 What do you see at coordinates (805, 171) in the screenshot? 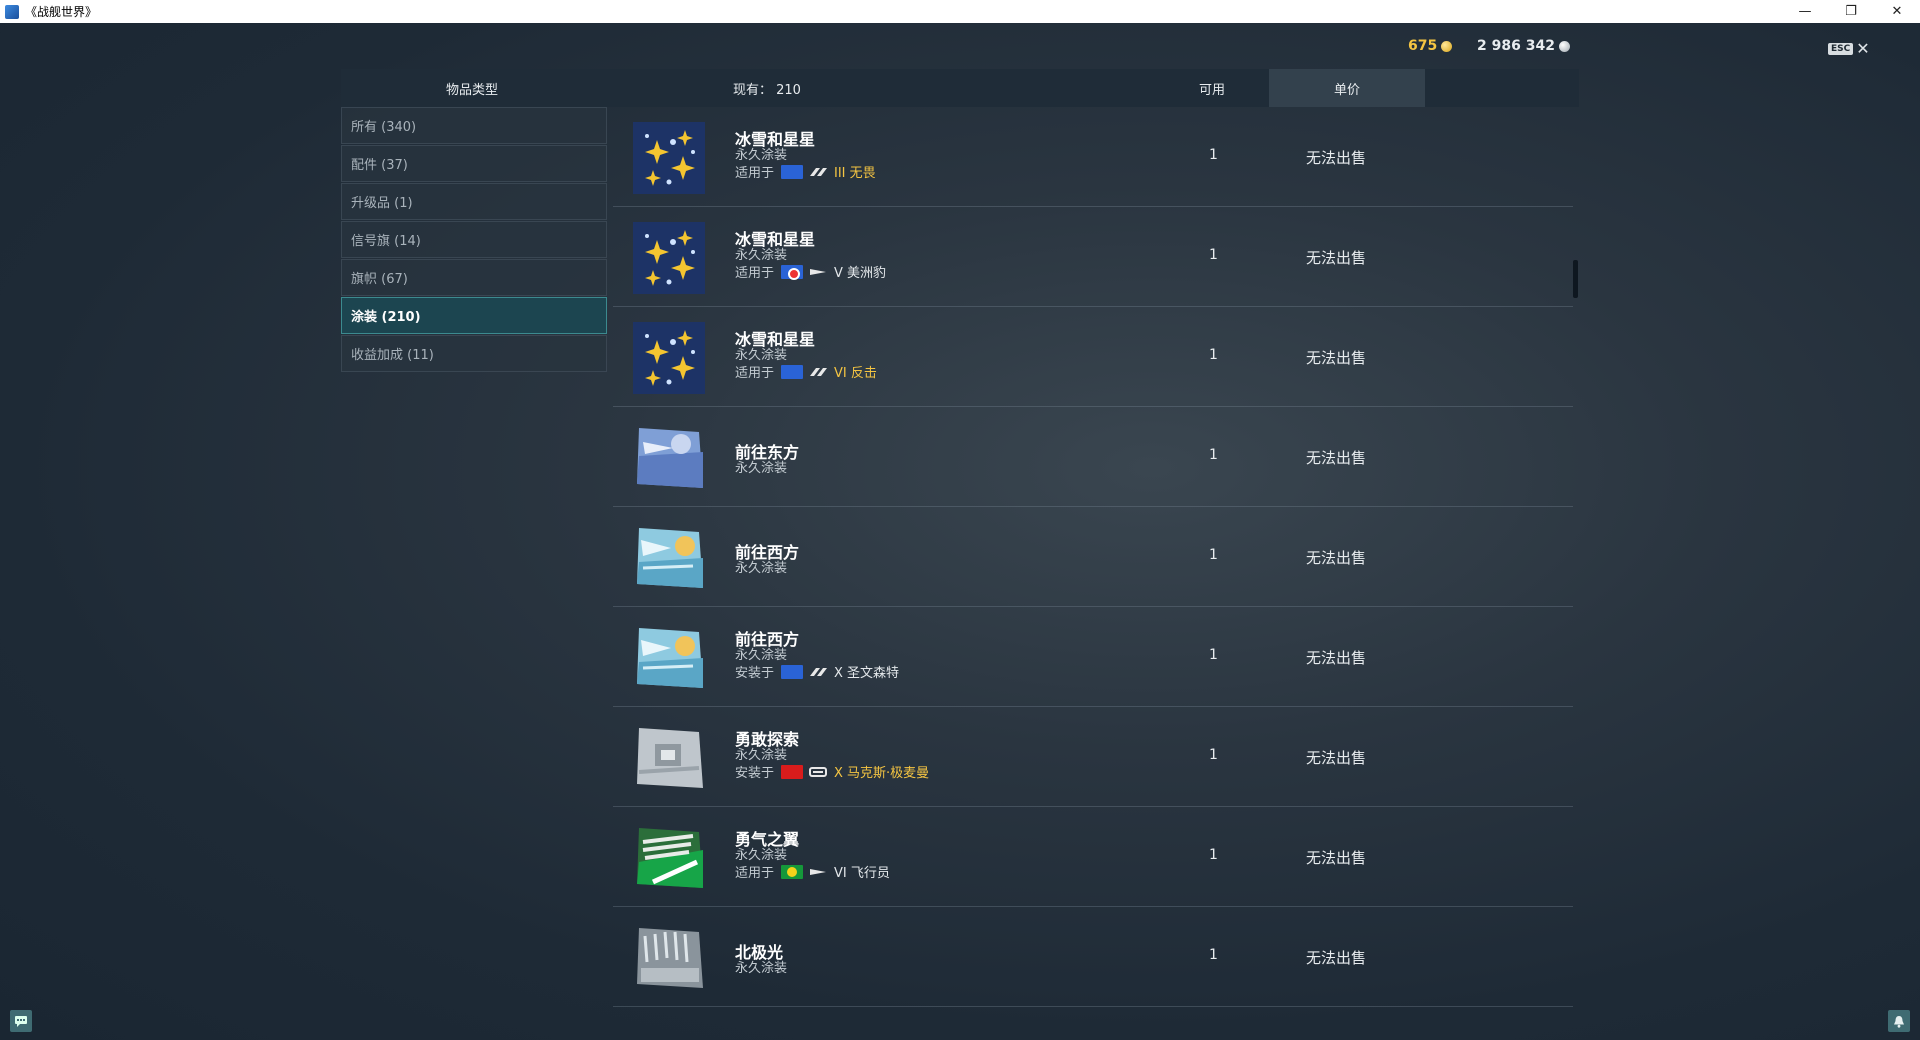
I see `applies-to: 适用于 III 无畏` at bounding box center [805, 171].